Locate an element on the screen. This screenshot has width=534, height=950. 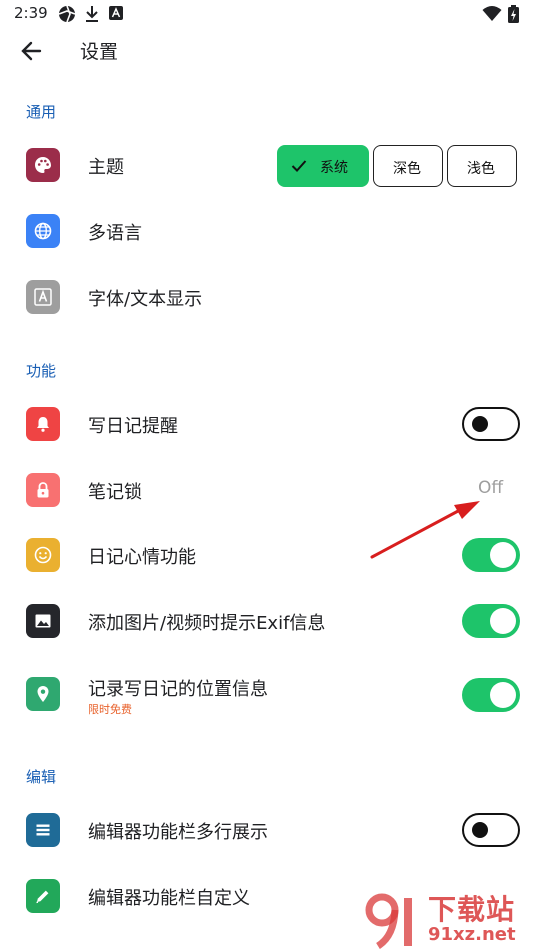
exif-row: 添加图片/视频时提示Exif信息 is located at coordinates (267, 621).